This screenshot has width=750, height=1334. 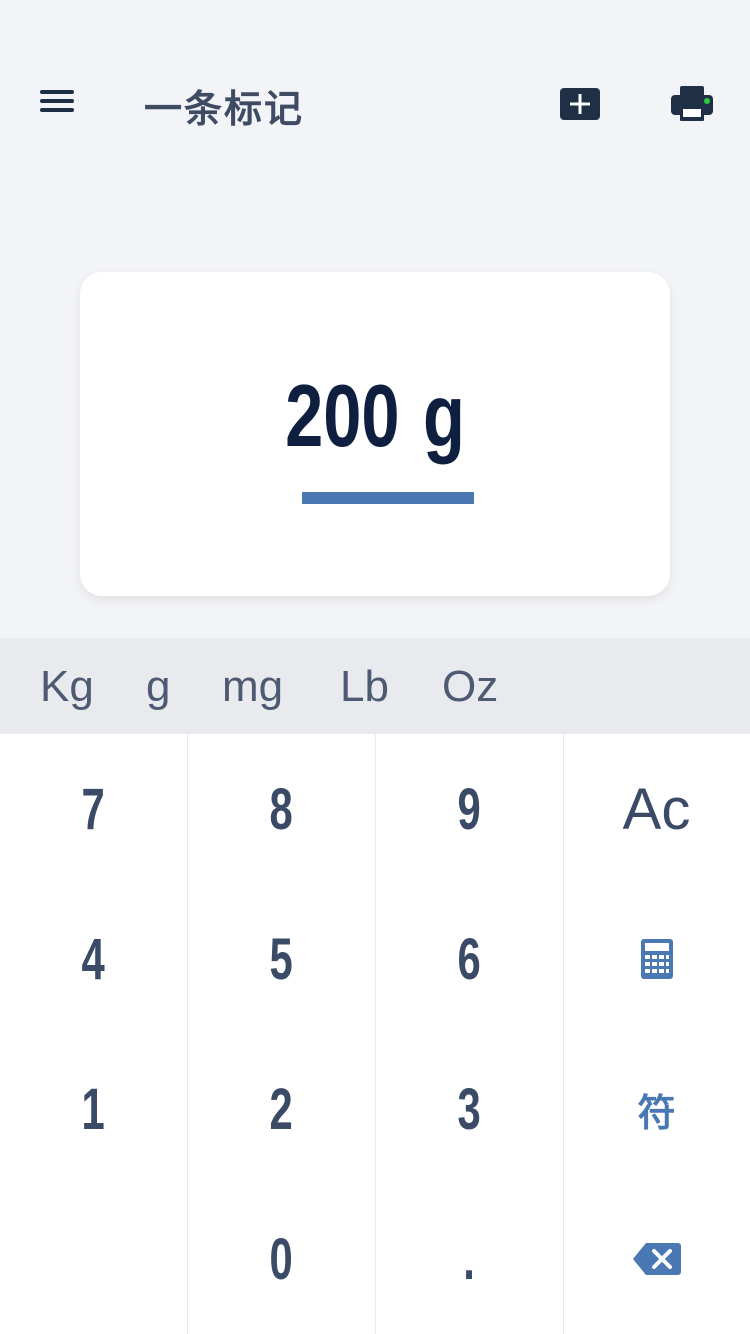 I want to click on key-8-label: 8, so click(x=281, y=809).